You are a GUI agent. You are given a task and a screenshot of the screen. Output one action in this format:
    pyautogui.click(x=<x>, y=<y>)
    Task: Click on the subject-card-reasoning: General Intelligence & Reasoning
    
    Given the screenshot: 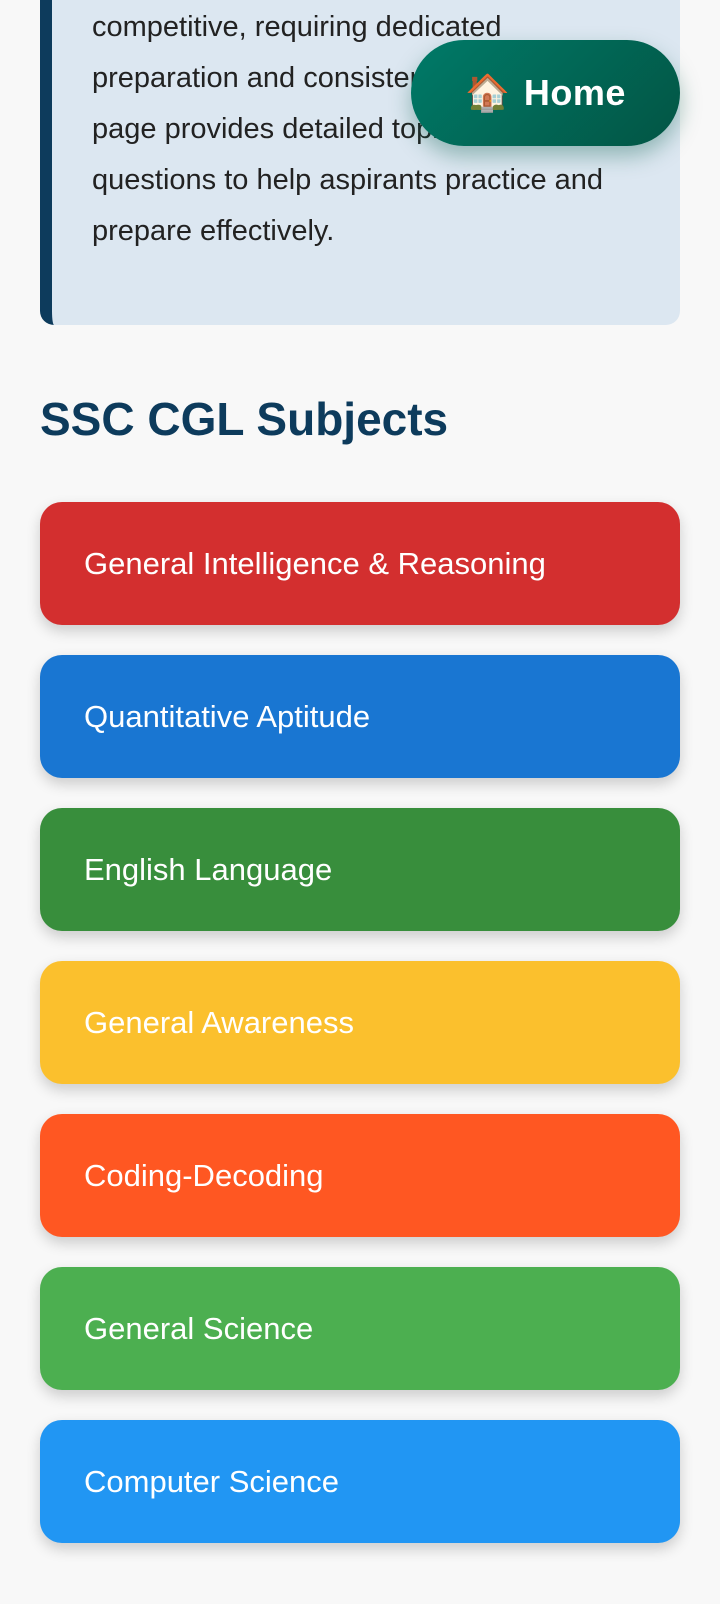 What is the action you would take?
    pyautogui.click(x=360, y=563)
    